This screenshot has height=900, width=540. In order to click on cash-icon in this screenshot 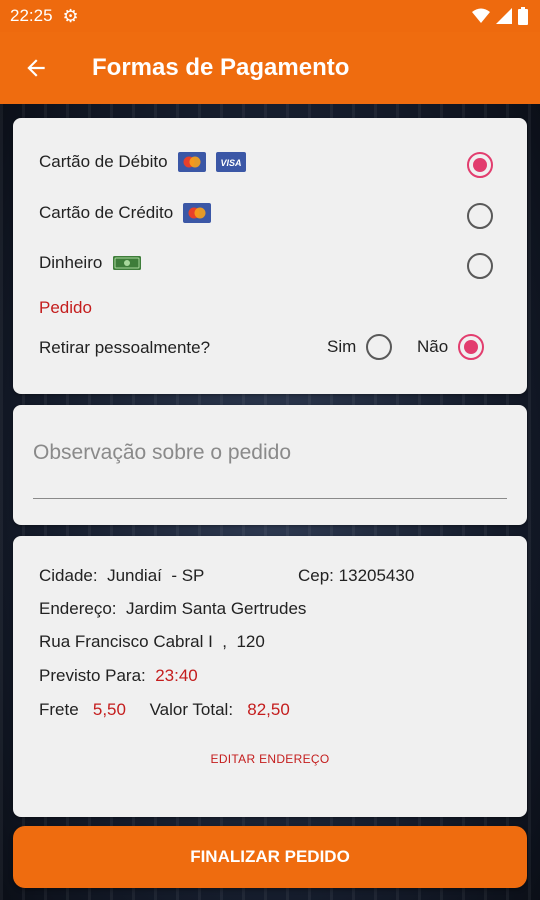, I will do `click(127, 263)`.